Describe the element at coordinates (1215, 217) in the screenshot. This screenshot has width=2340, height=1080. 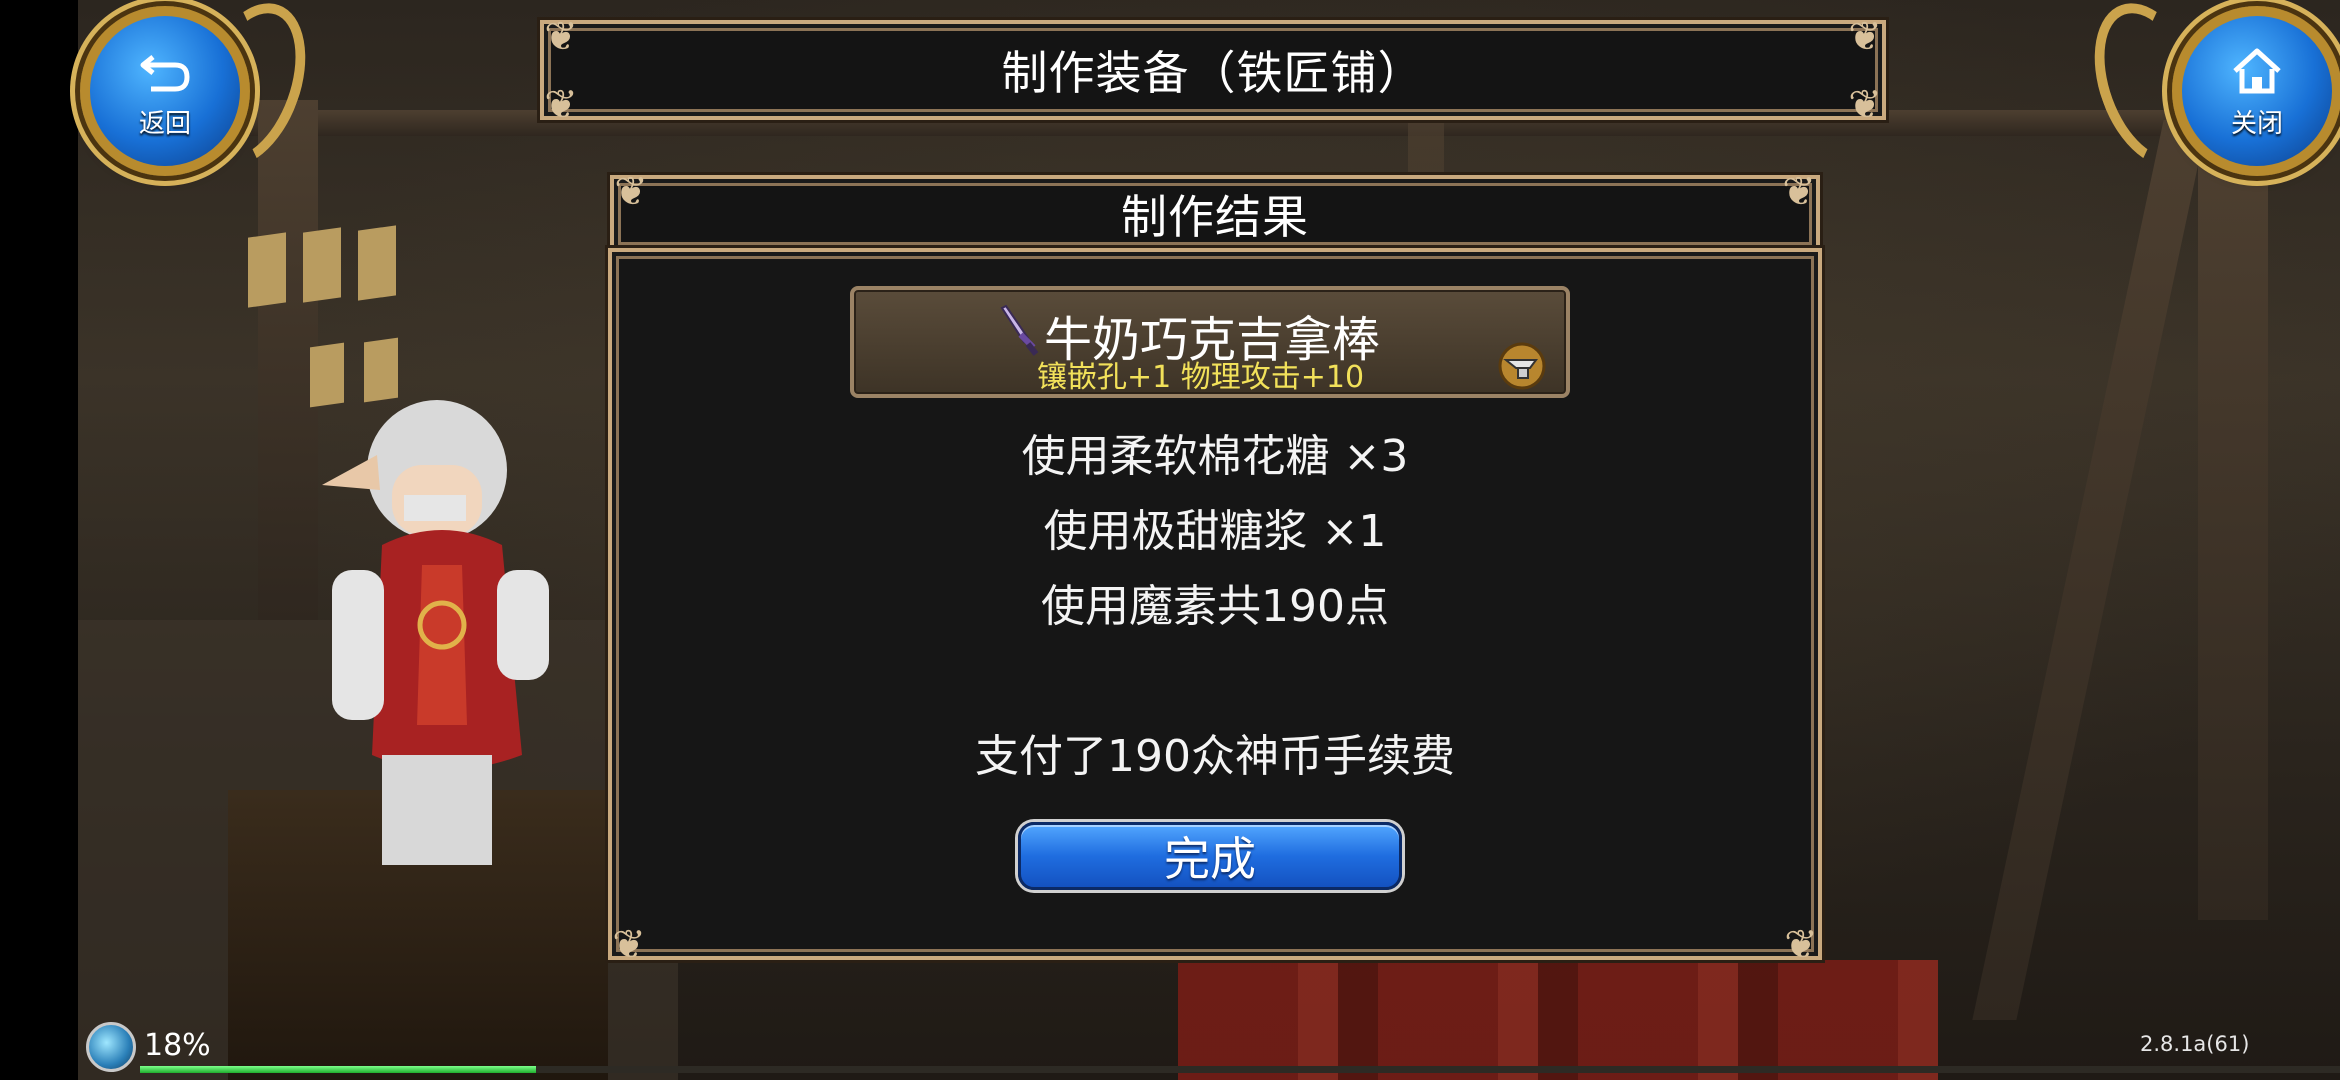
I see `result-panel-title: 制作结果` at that location.